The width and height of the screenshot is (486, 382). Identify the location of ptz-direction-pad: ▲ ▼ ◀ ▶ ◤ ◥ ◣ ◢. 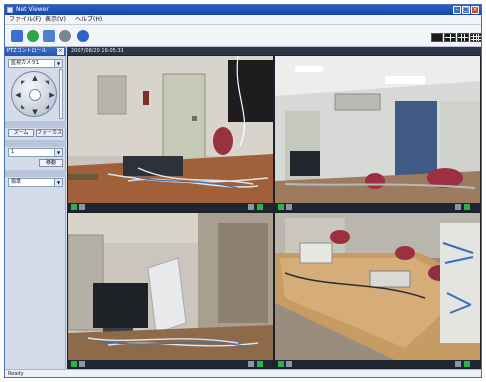
(34, 94).